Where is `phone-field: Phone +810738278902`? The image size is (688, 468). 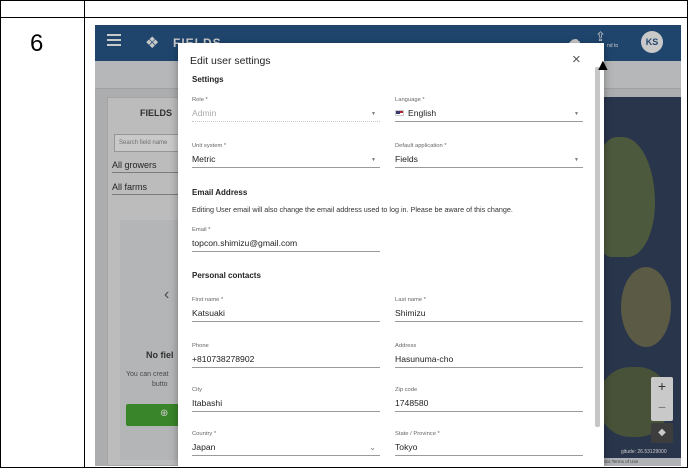 phone-field: Phone +810738278902 is located at coordinates (286, 355).